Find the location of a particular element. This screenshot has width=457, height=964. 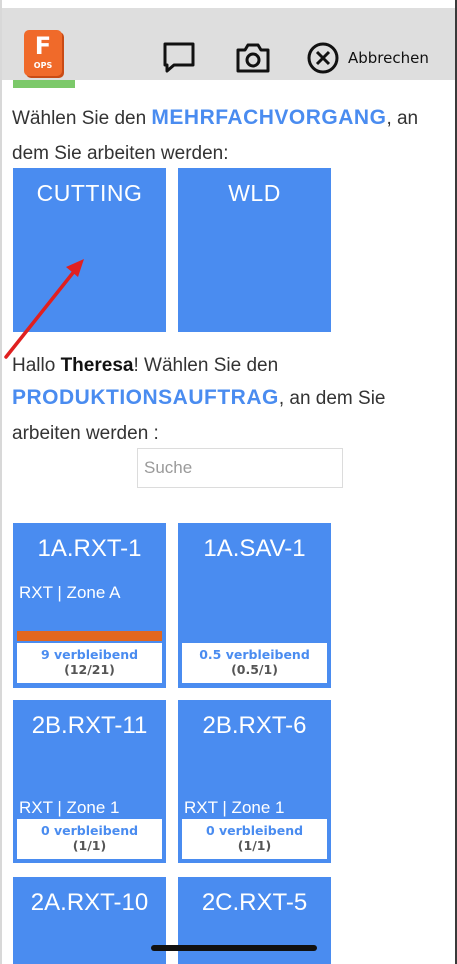

left-edge is located at coordinates (1, 482).